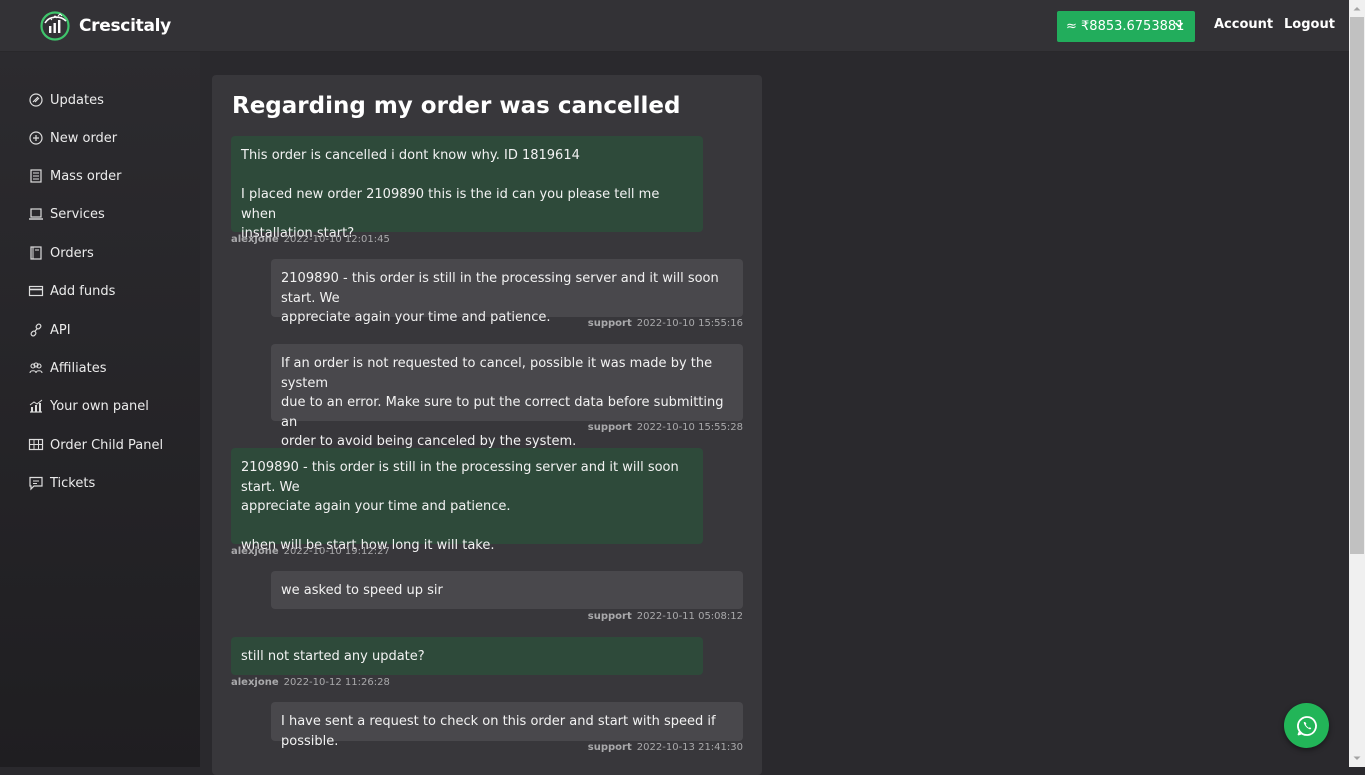 The height and width of the screenshot is (775, 1365). I want to click on grid-icon, so click(36, 445).